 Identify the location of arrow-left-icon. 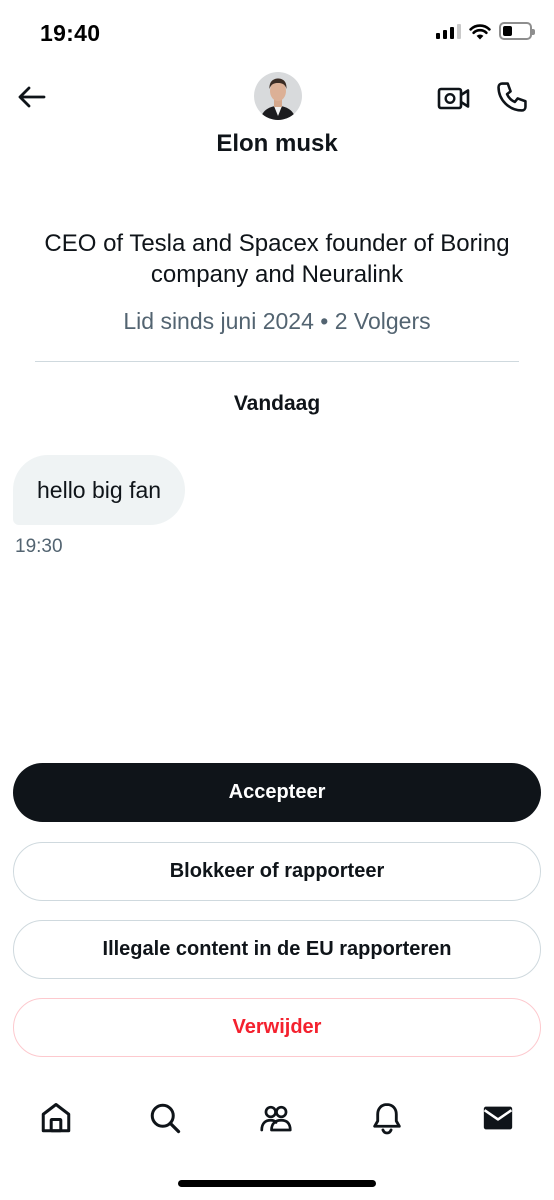
(32, 97).